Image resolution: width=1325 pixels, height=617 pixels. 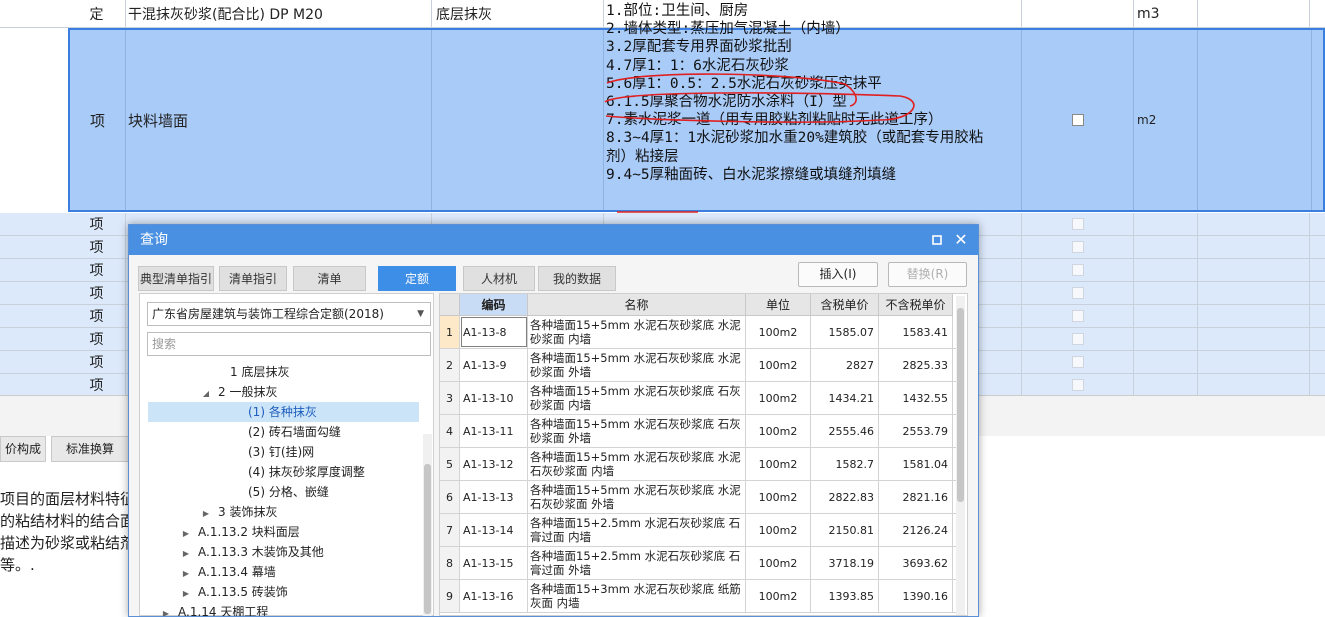 I want to click on dialog-title: 查询, so click(x=154, y=240).